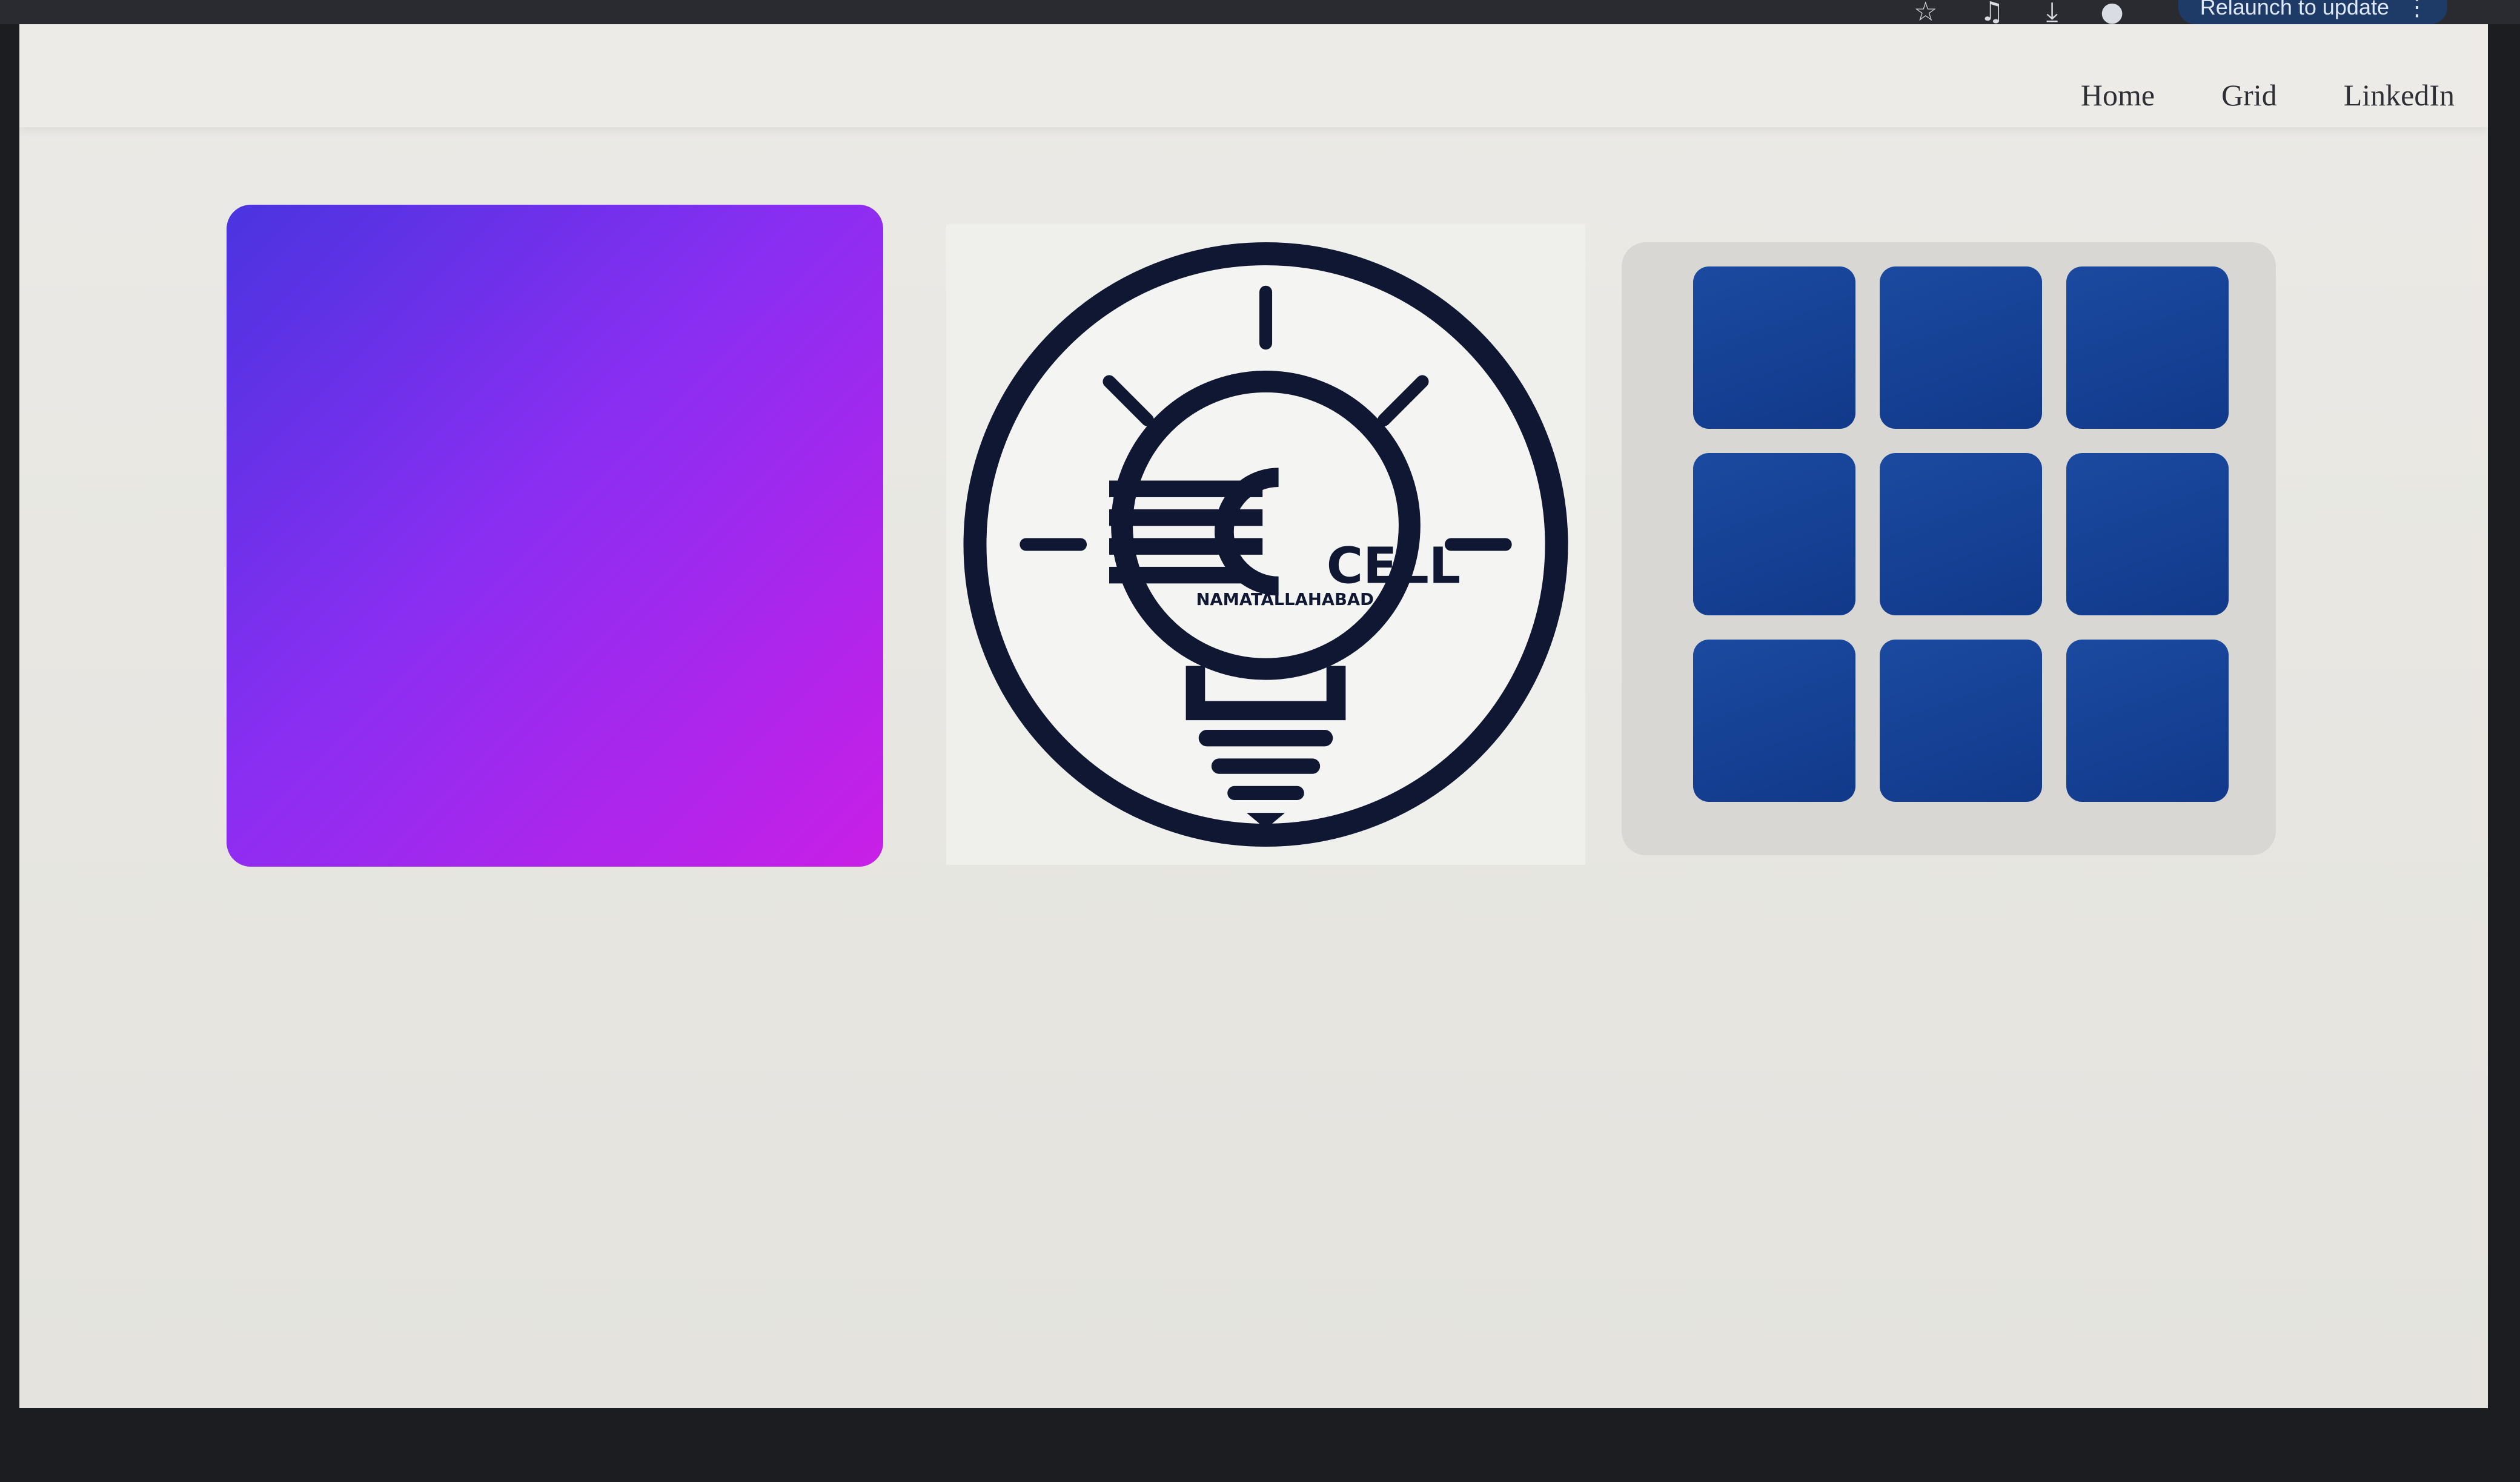 This screenshot has height=1482, width=2520. Describe the element at coordinates (1253, 75) in the screenshot. I see `top-navbar: Home Grid LinkedIn` at that location.